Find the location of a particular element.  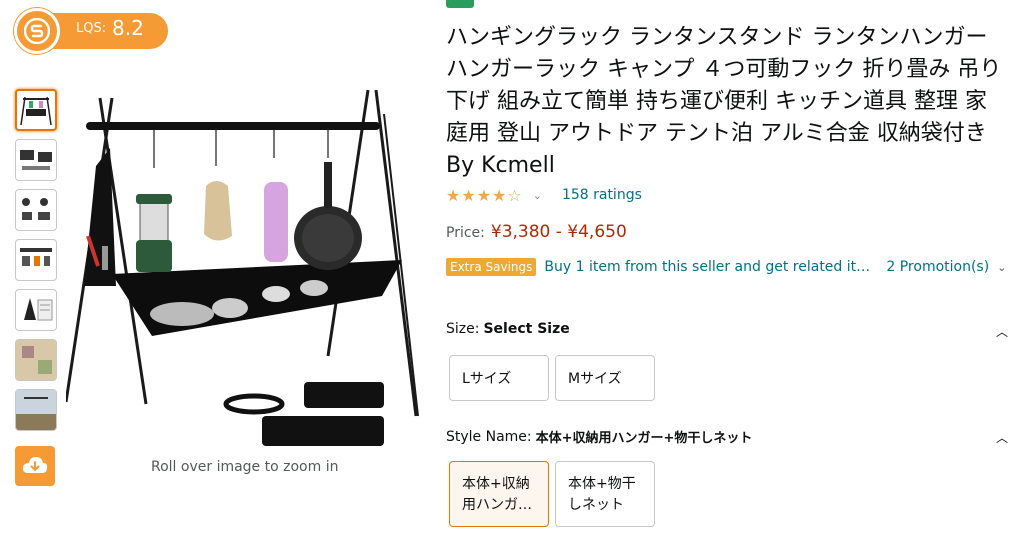

lqs-value: 8.2 is located at coordinates (128, 28).